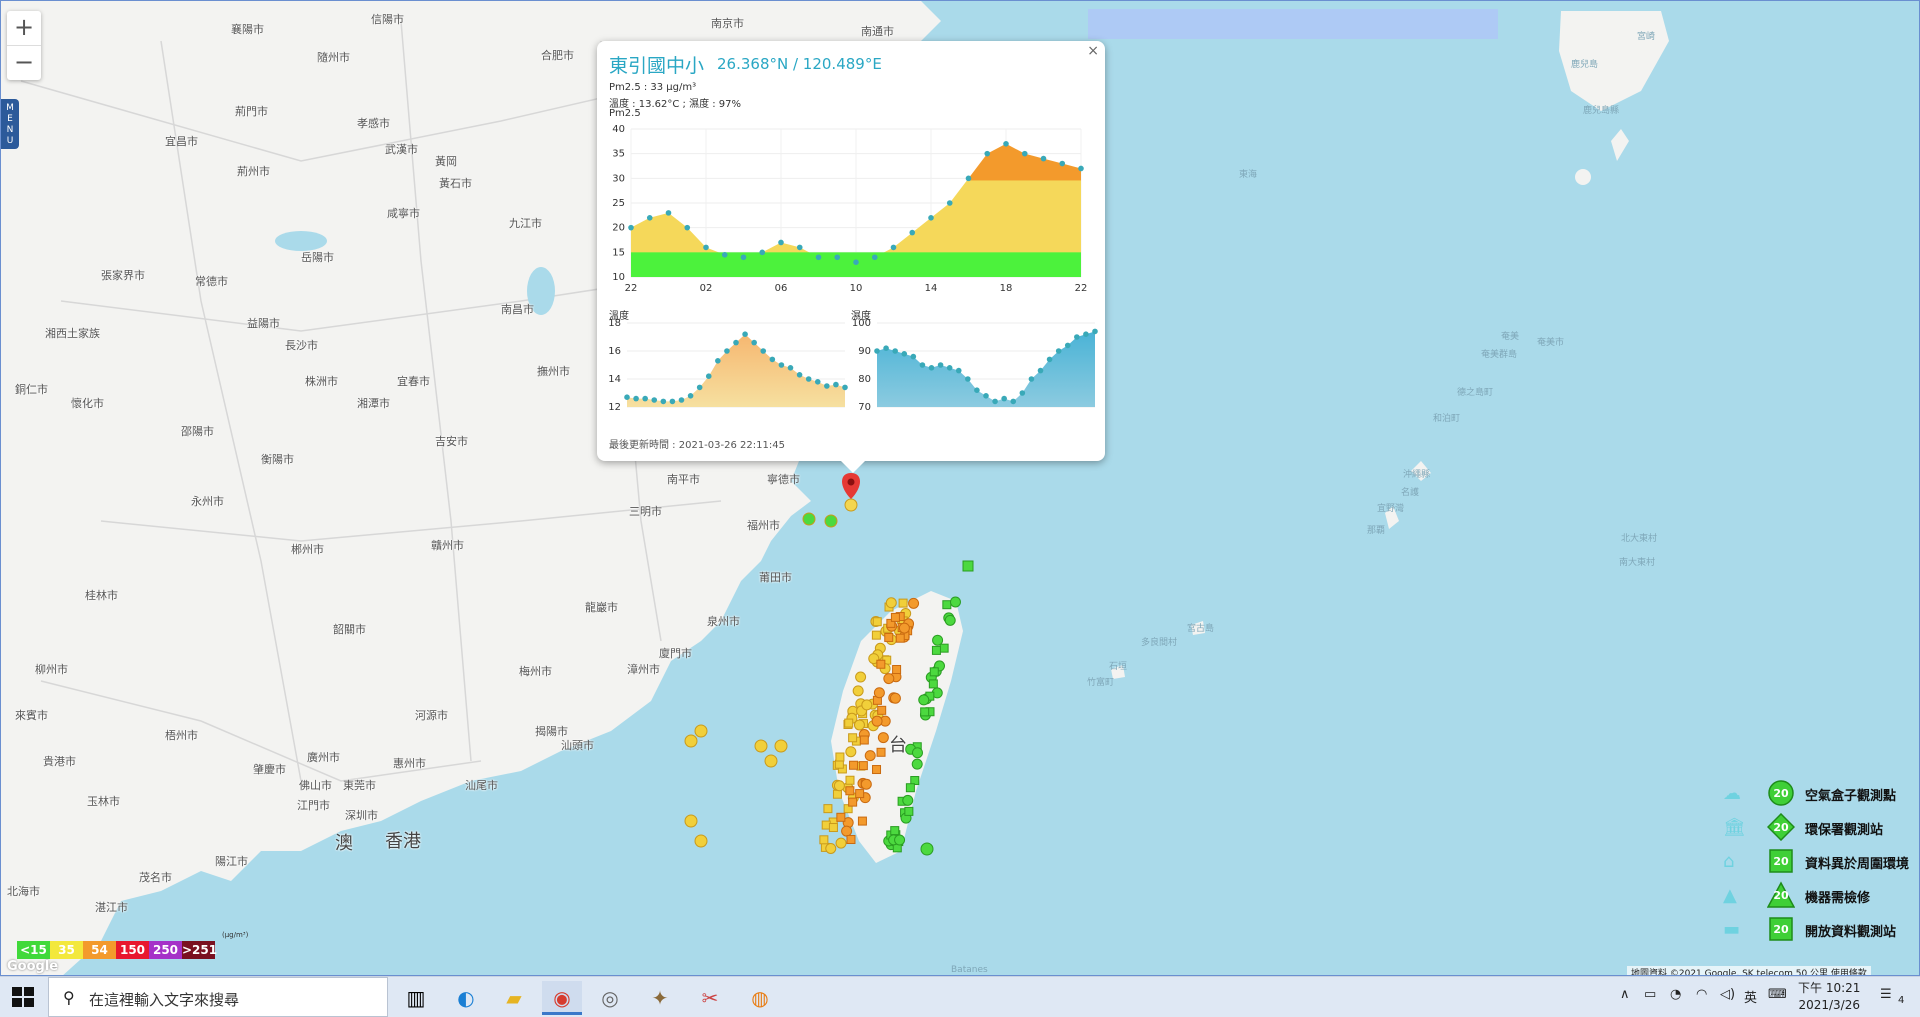 The width and height of the screenshot is (1920, 1017). I want to click on tray-battery-icon: ▭, so click(1650, 994).